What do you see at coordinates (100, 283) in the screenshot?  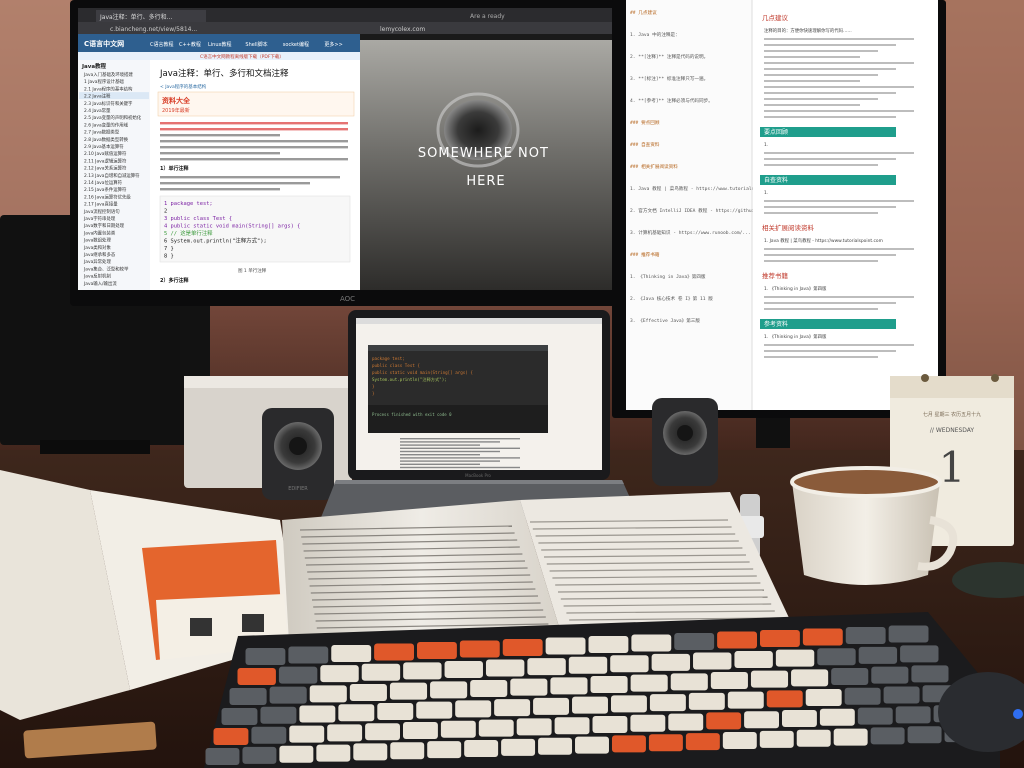 I see `sidebar-item: Java输入/输出流` at bounding box center [100, 283].